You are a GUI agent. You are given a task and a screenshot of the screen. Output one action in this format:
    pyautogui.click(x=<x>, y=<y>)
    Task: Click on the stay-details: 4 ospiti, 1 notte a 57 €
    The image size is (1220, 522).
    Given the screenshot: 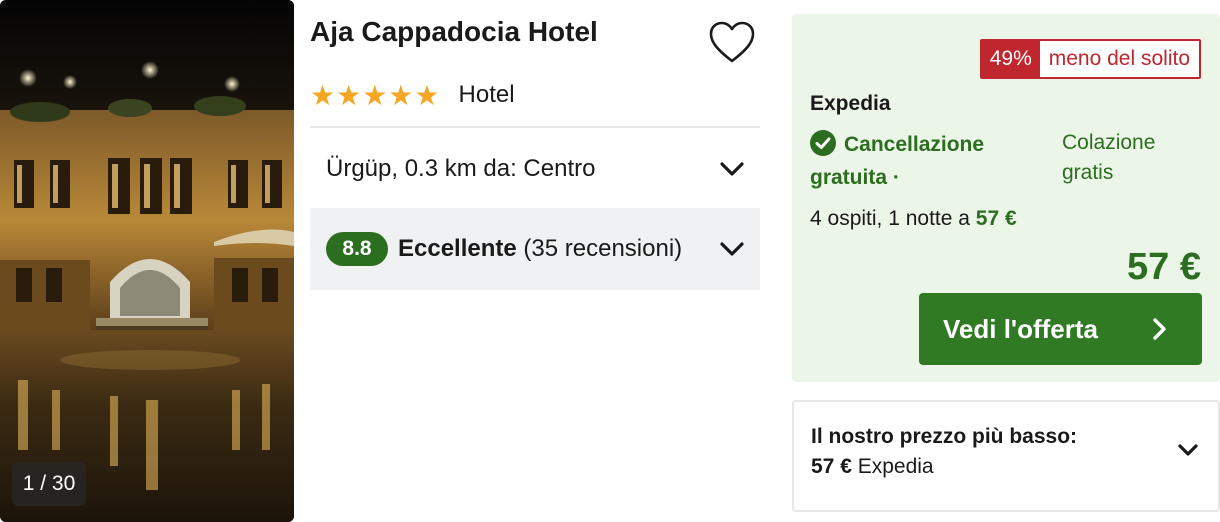 What is the action you would take?
    pyautogui.click(x=913, y=219)
    